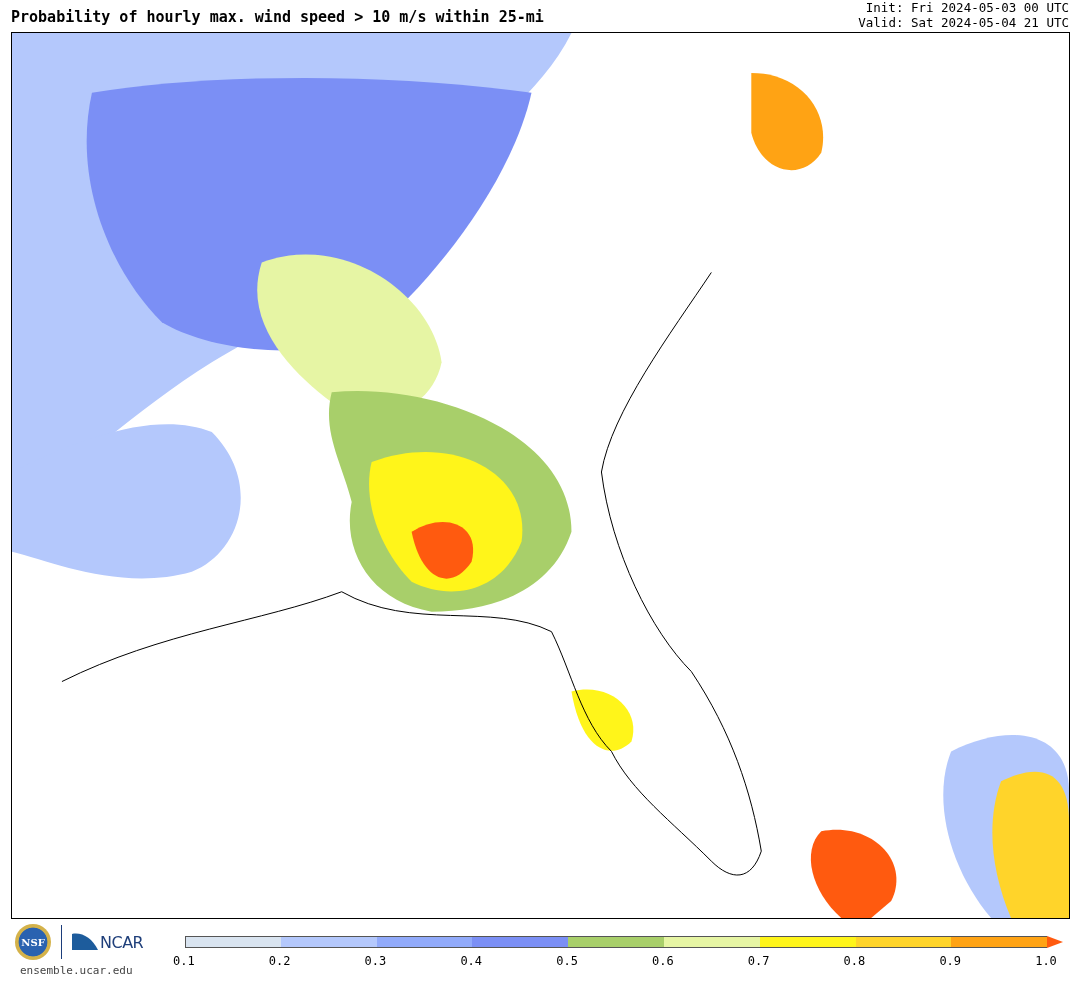 The height and width of the screenshot is (988, 1080). What do you see at coordinates (376, 961) in the screenshot?
I see `legend-tick-label: 0.3` at bounding box center [376, 961].